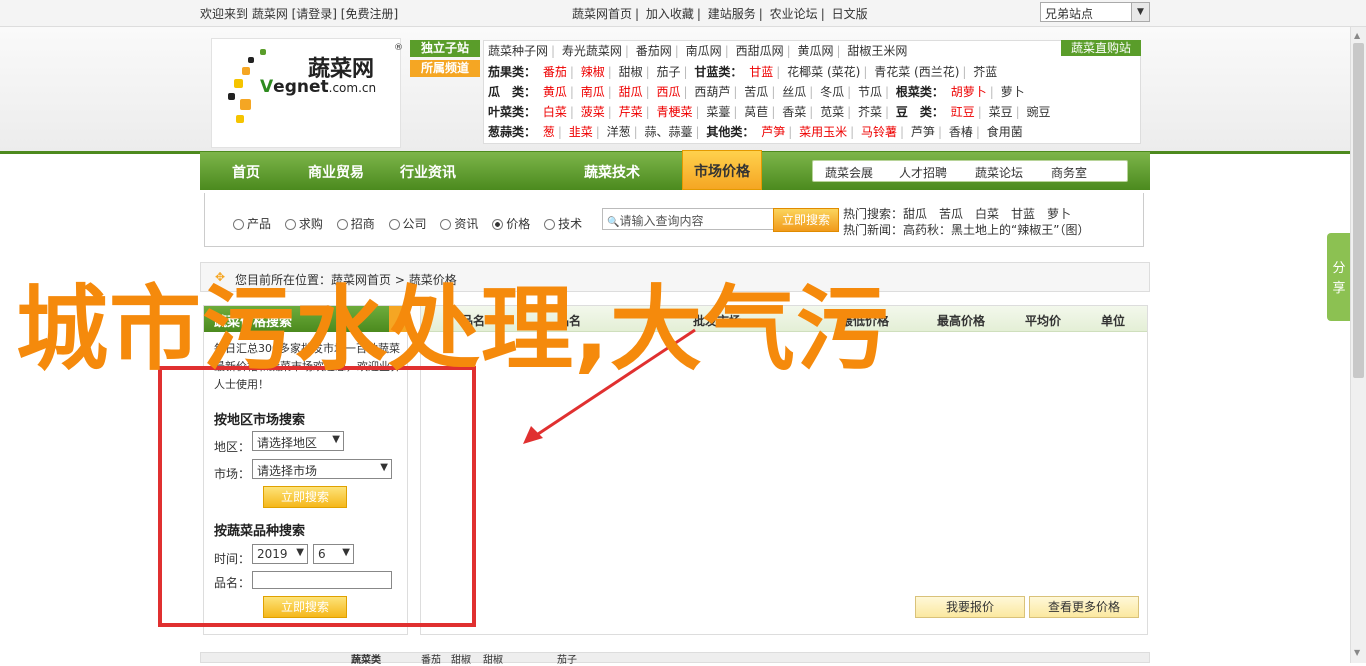 Image resolution: width=1366 pixels, height=666 pixels. What do you see at coordinates (761, 72) in the screenshot?
I see `category-link: 甘蓝` at bounding box center [761, 72].